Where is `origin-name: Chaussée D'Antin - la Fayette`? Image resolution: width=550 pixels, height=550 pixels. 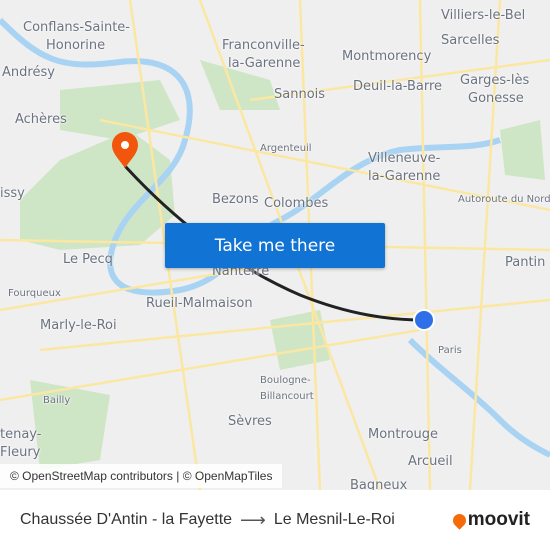
origin-name: Chaussée D'Antin - la Fayette is located at coordinates (126, 519).